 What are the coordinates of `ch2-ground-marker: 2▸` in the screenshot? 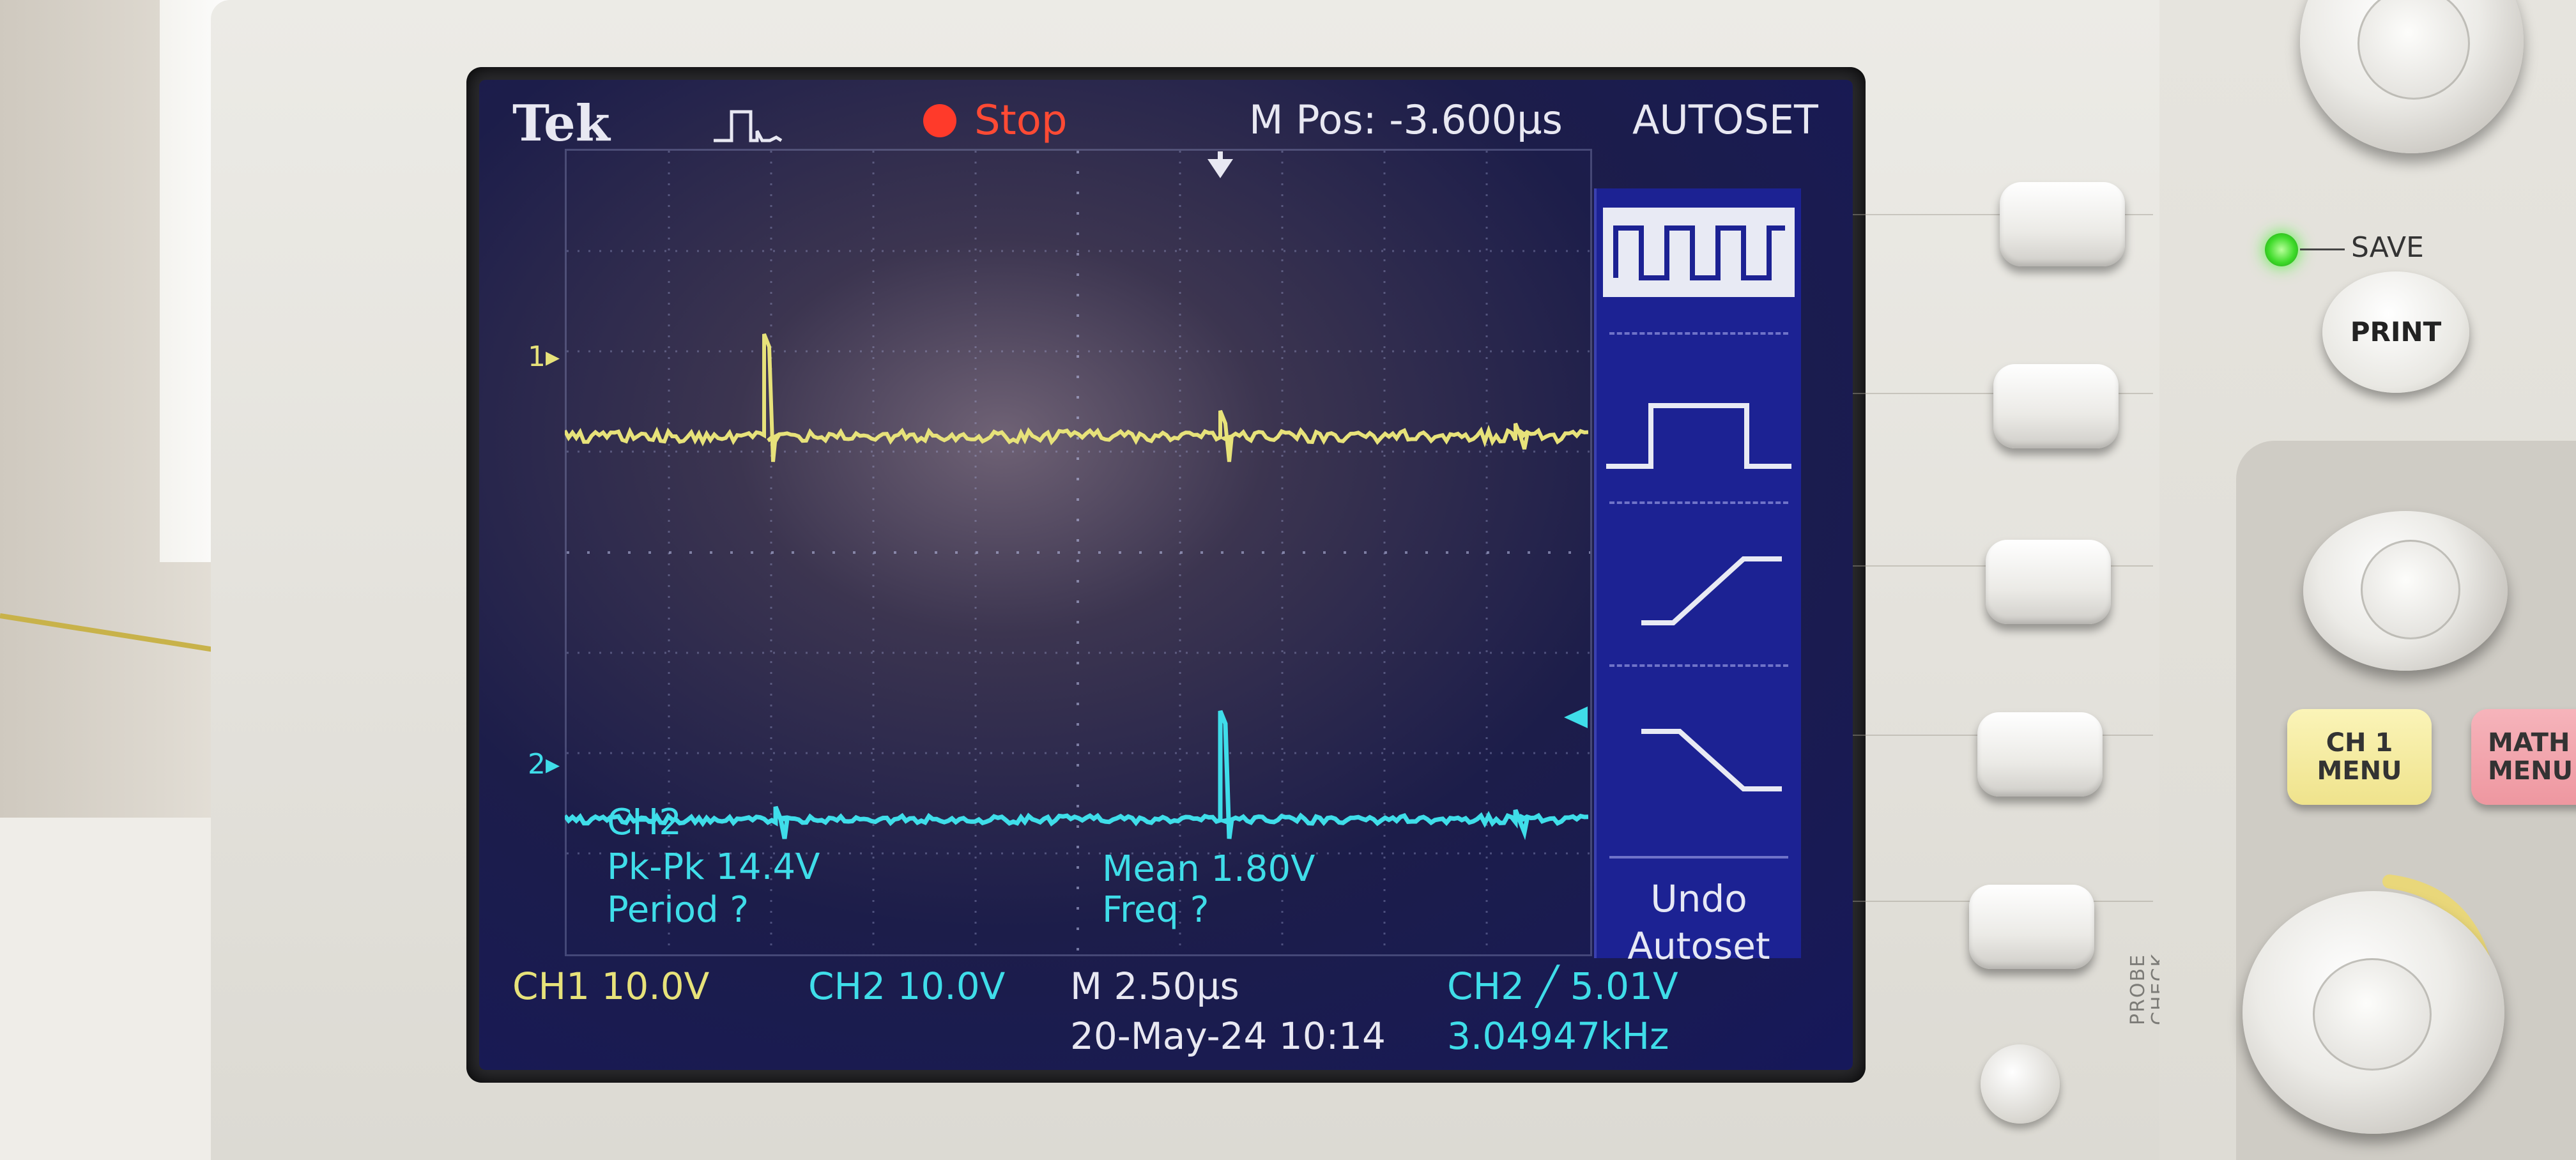 It's located at (544, 764).